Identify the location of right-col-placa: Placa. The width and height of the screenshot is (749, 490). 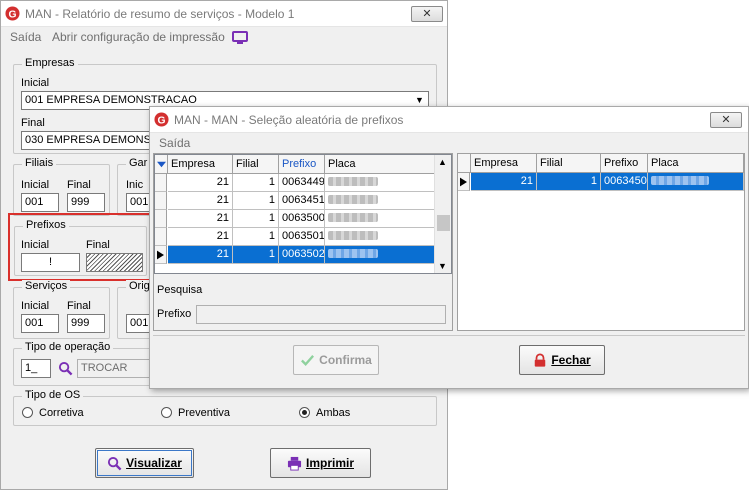
(696, 163).